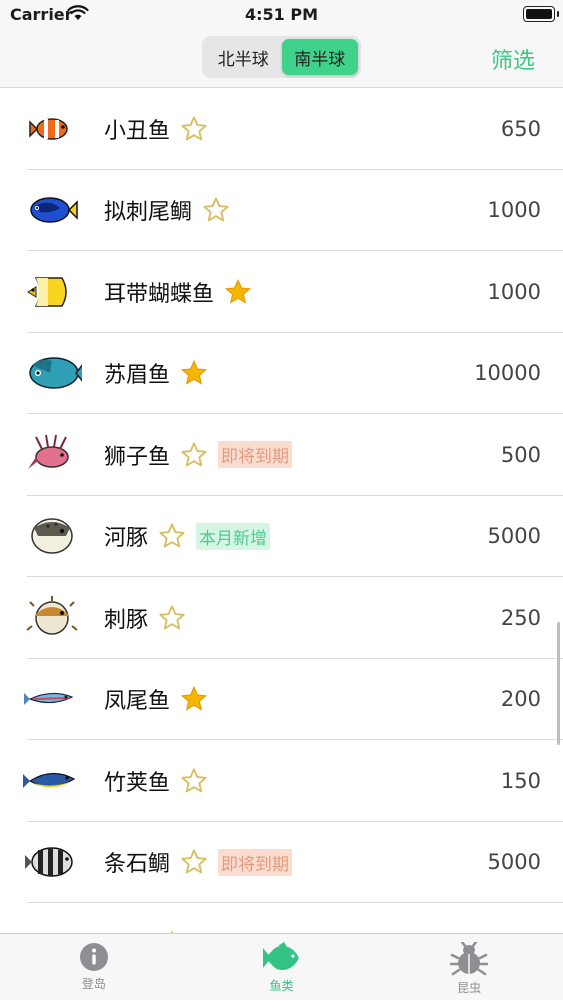  Describe the element at coordinates (281, 700) in the screenshot. I see `fish-row: 凤尾鱼 200` at that location.